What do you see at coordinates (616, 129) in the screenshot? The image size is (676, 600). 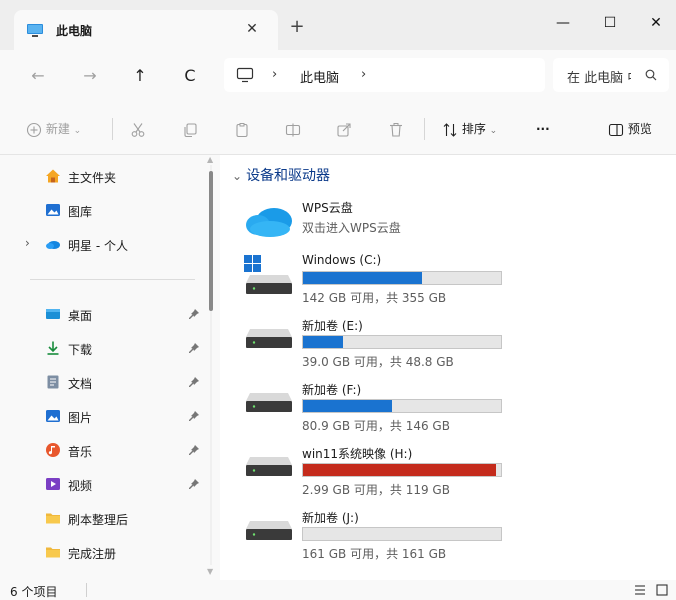 I see `preview-pane-icon` at bounding box center [616, 129].